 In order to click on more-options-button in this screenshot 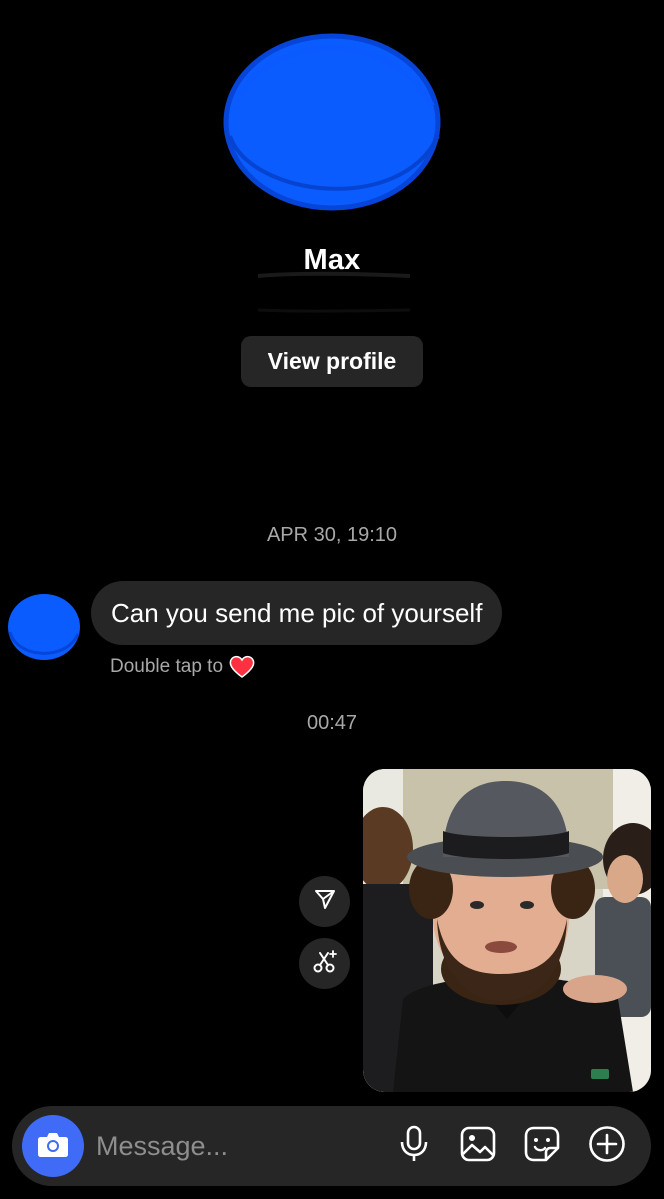, I will do `click(607, 1146)`.